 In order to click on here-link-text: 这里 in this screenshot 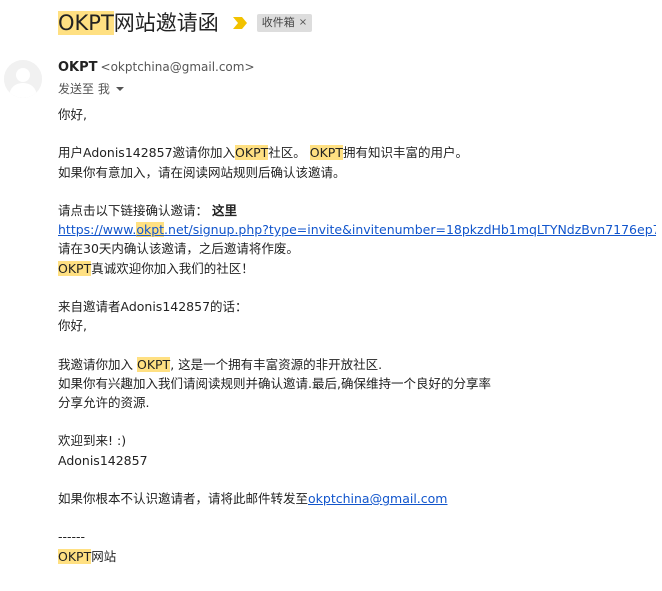, I will do `click(224, 210)`.